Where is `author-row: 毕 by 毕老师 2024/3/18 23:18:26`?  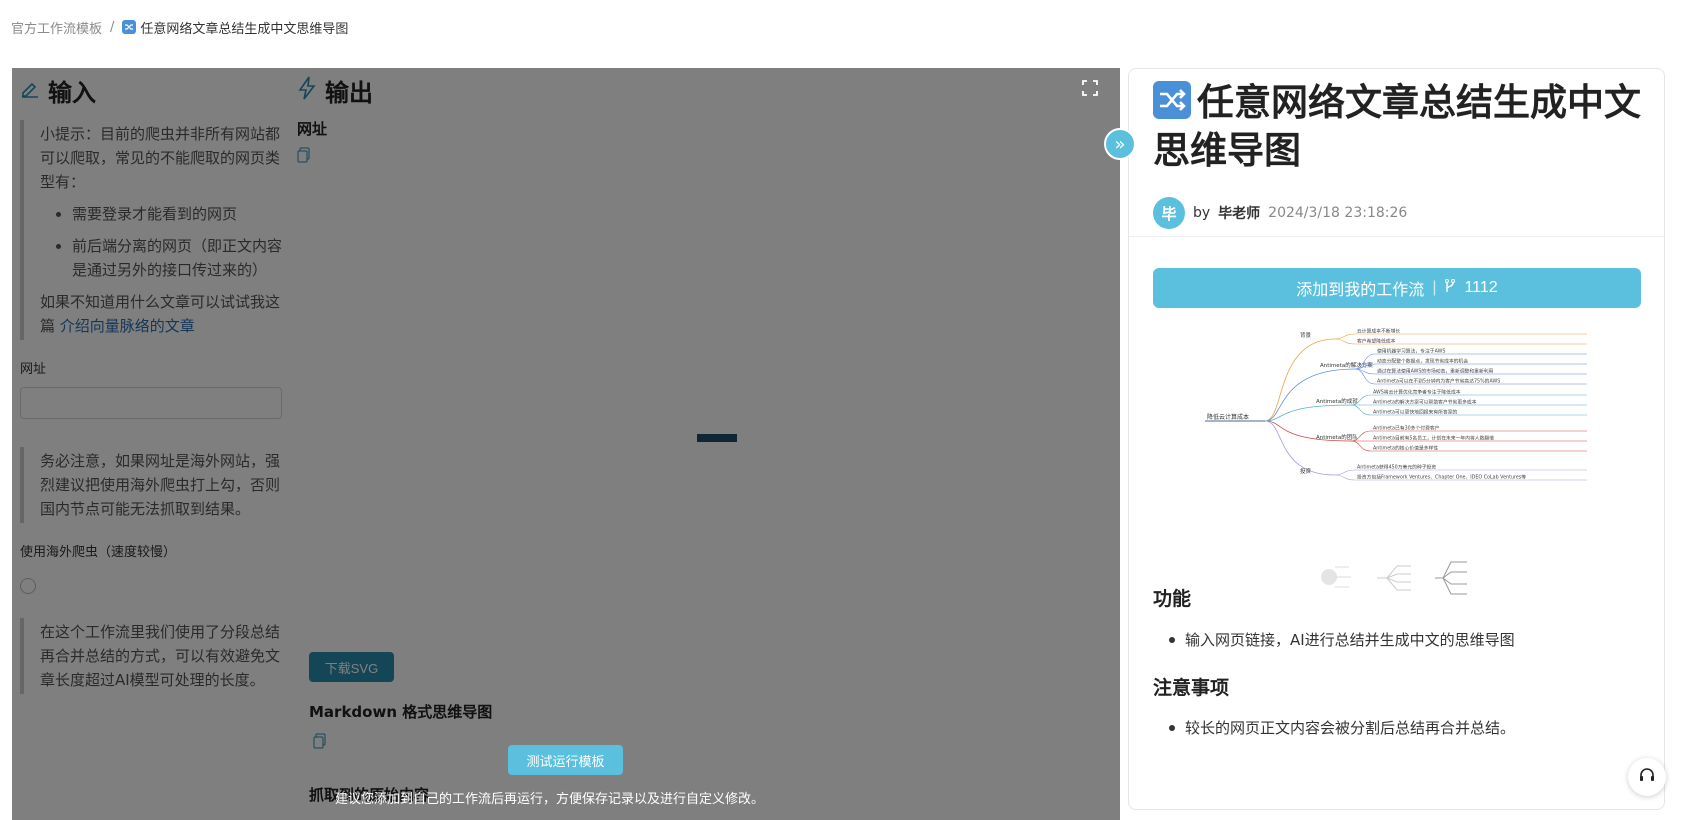
author-row: 毕 by 毕老师 2024/3/18 23:18:26 is located at coordinates (1280, 213).